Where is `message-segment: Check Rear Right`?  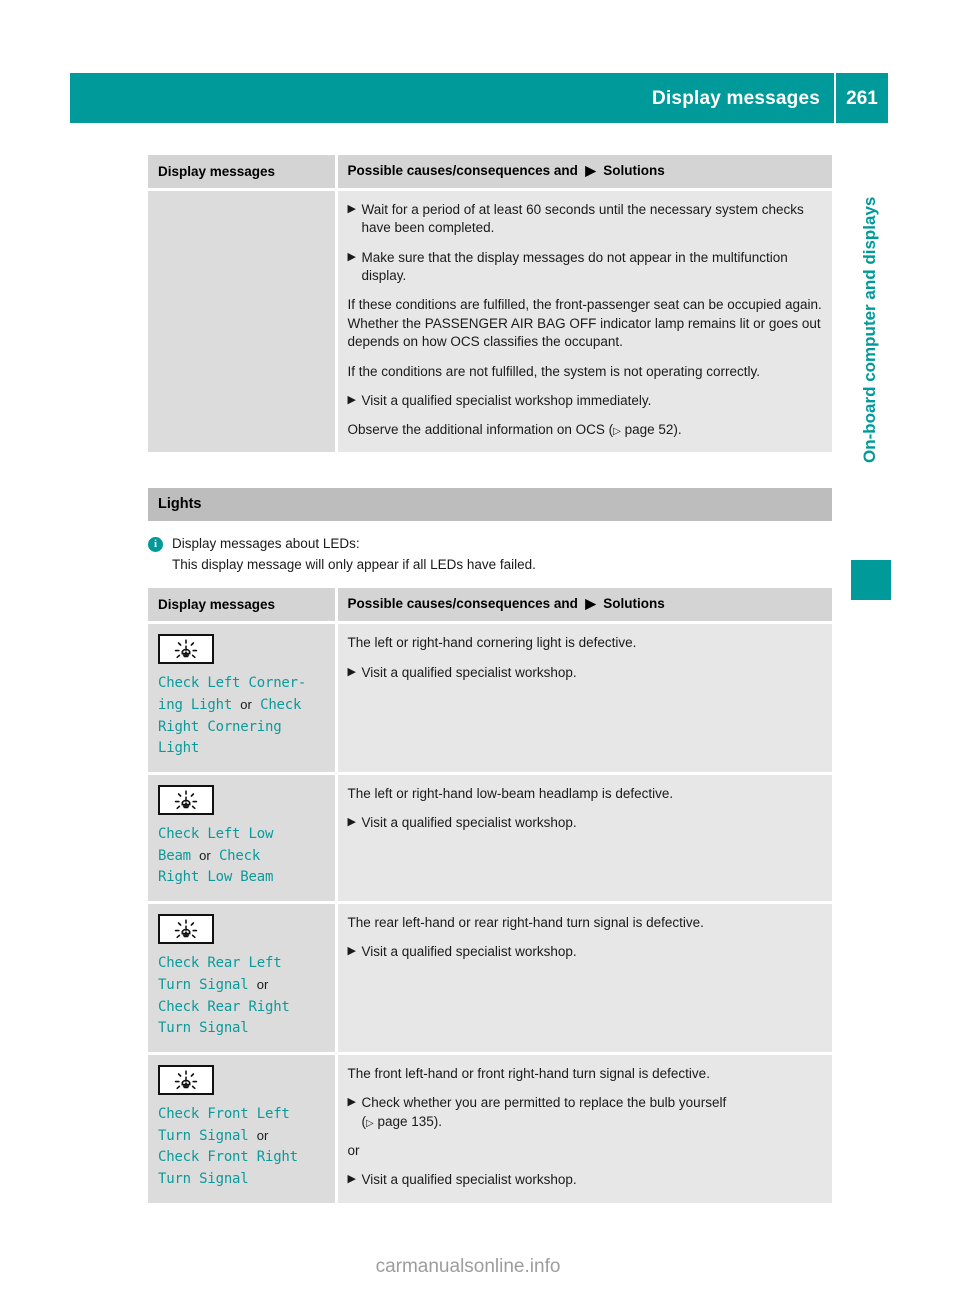 message-segment: Check Rear Right is located at coordinates (224, 1006).